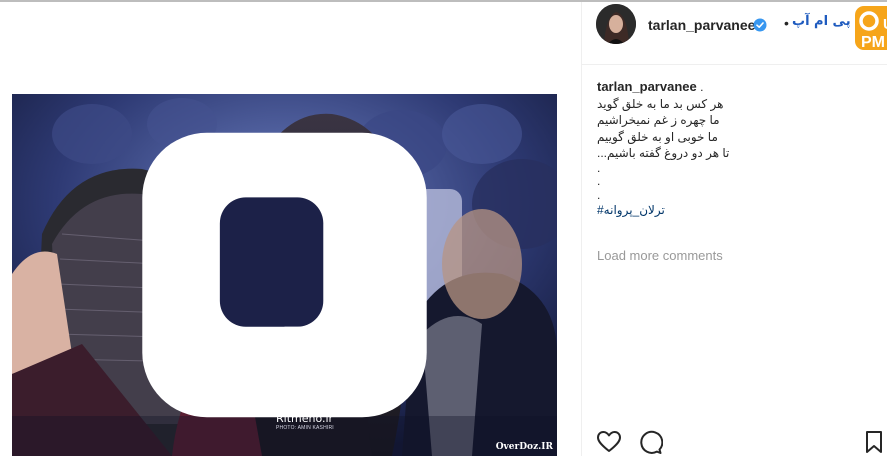 The width and height of the screenshot is (887, 456). Describe the element at coordinates (702, 87) in the screenshot. I see `caption-author-suffix: .` at that location.